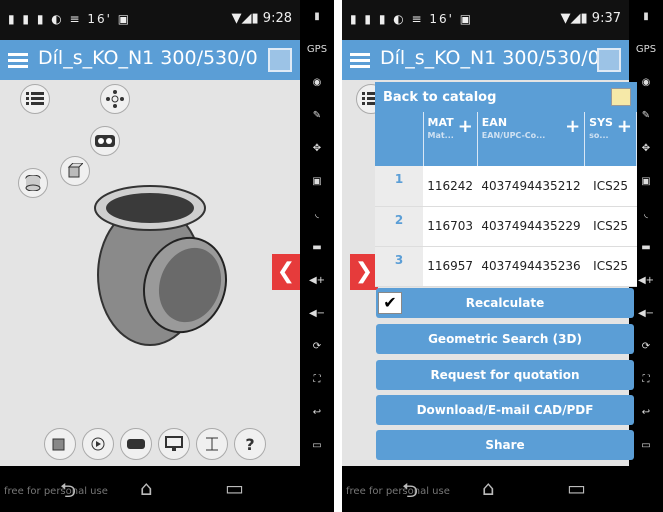  What do you see at coordinates (531, 226) in the screenshot?
I see `cell-ean: 4037494435229` at bounding box center [531, 226].